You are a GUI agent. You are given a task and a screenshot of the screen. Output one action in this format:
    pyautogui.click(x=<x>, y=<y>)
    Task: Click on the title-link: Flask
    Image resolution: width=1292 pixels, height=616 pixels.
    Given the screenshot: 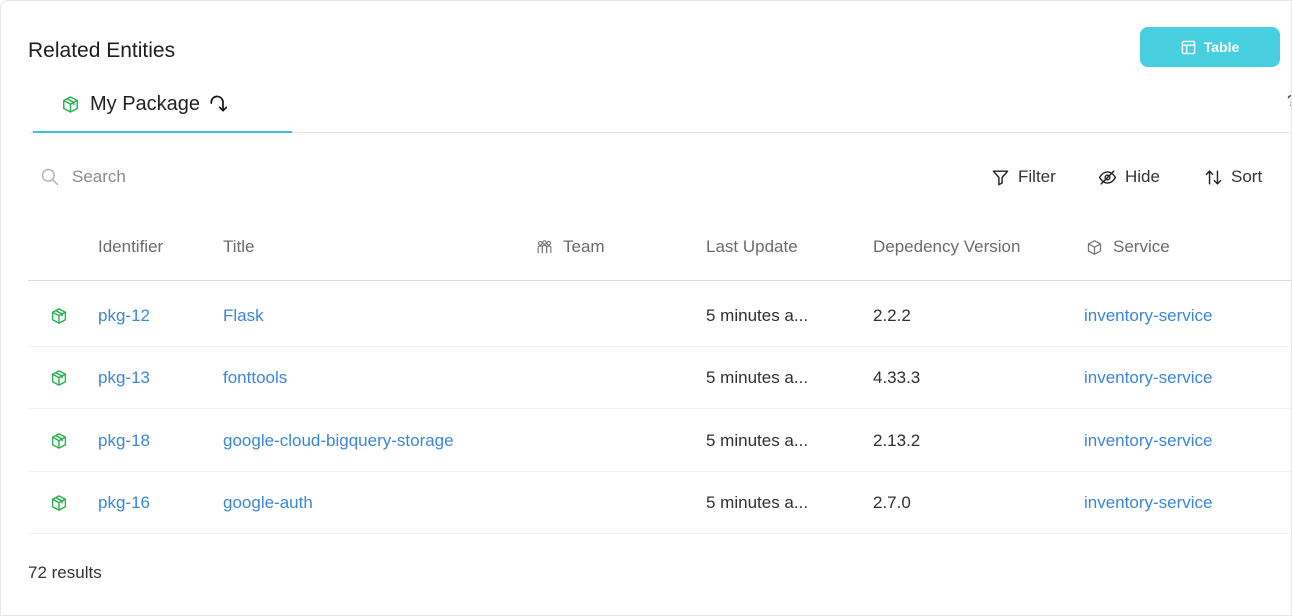 What is the action you would take?
    pyautogui.click(x=243, y=316)
    